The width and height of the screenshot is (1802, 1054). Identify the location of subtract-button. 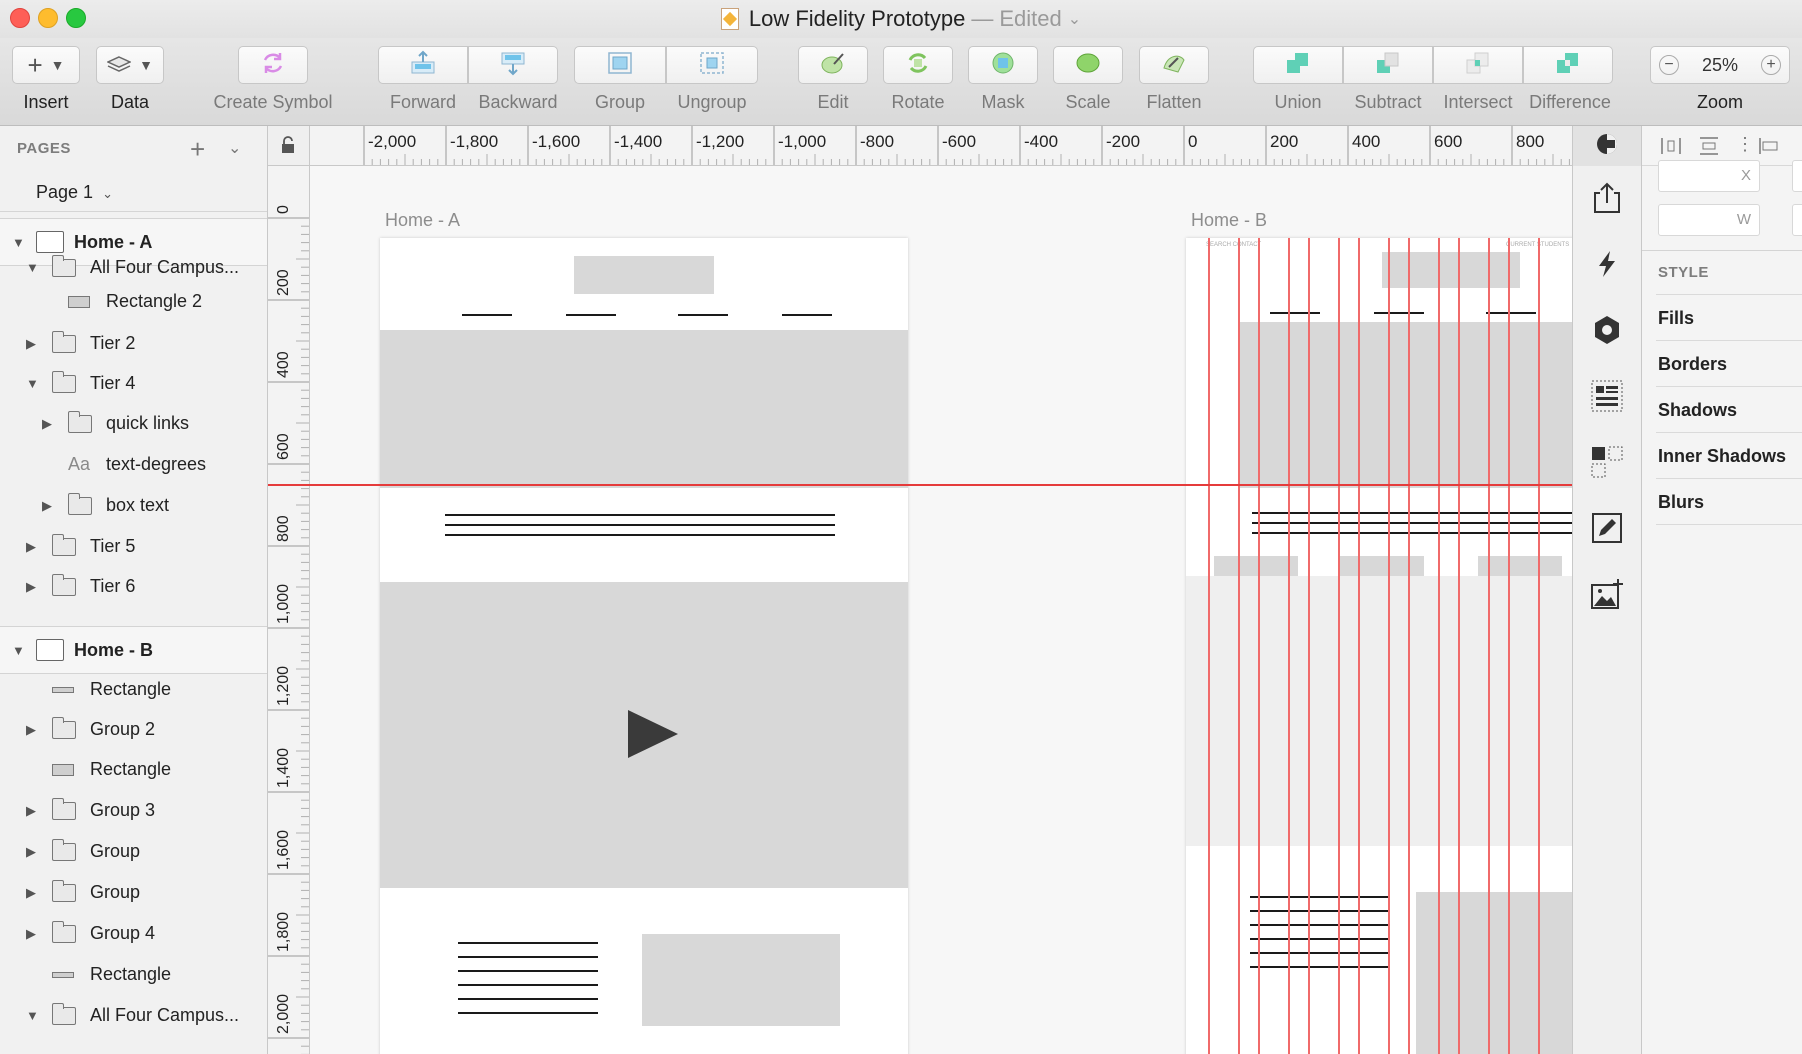
(1388, 65).